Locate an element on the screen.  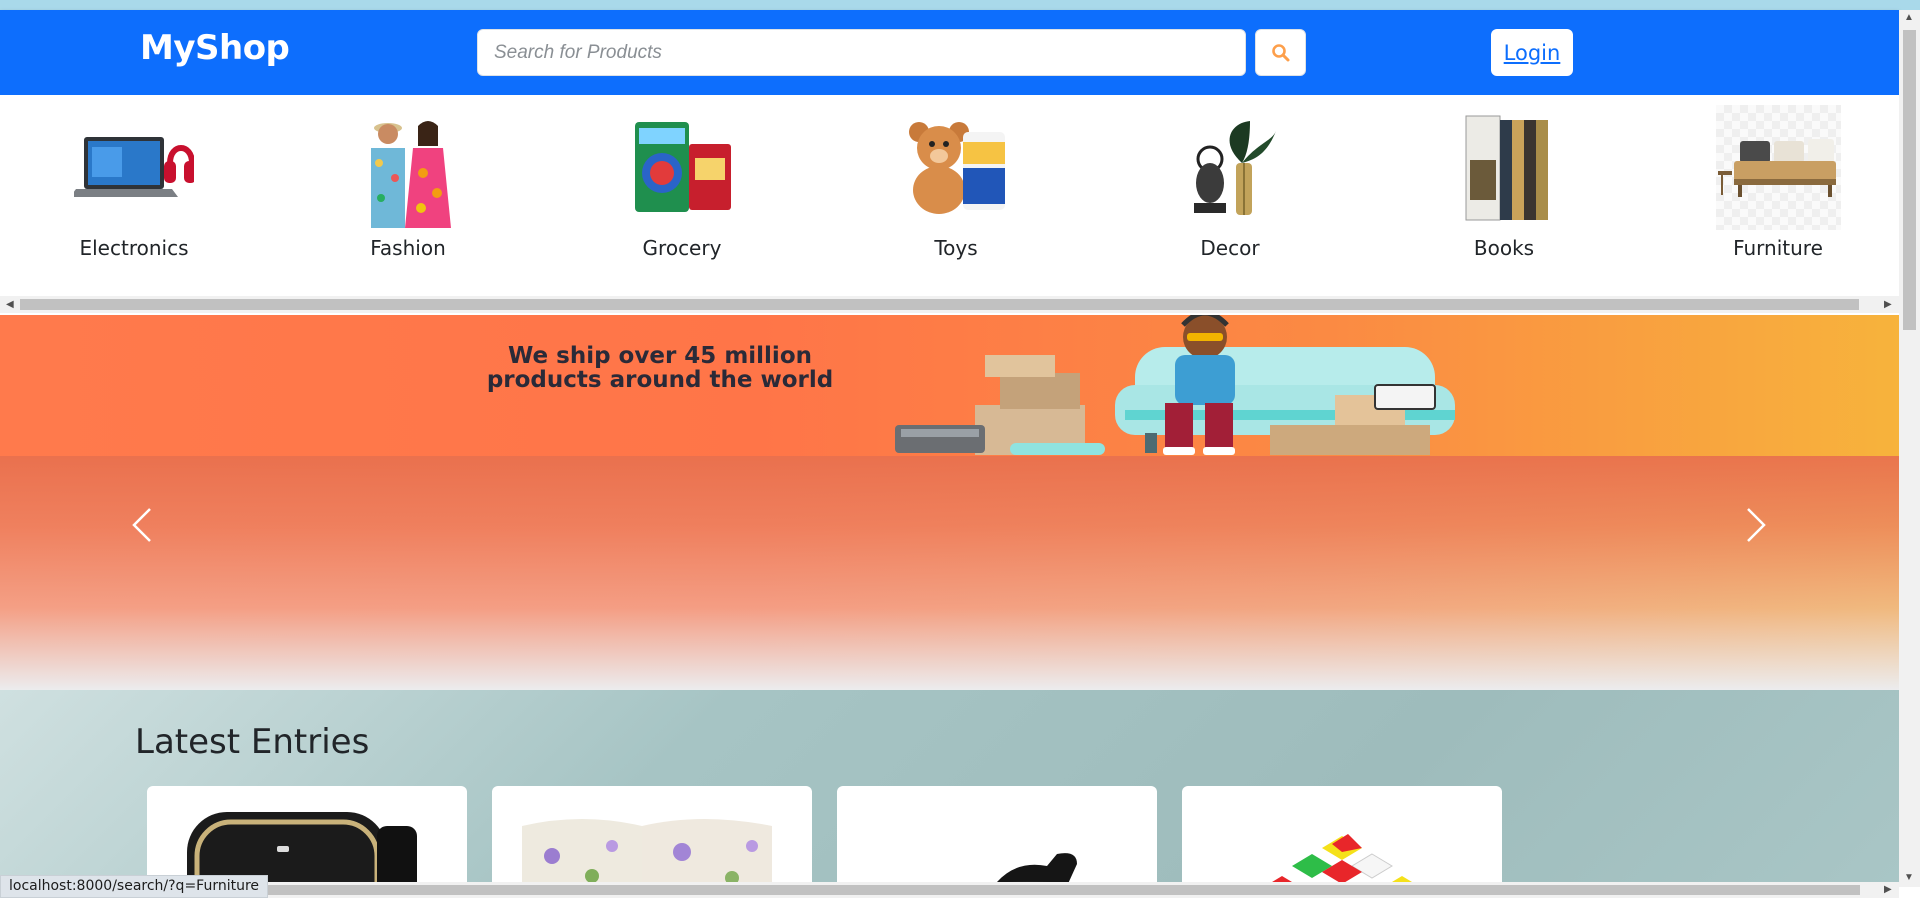
category-label: Furniture is located at coordinates (1778, 248).